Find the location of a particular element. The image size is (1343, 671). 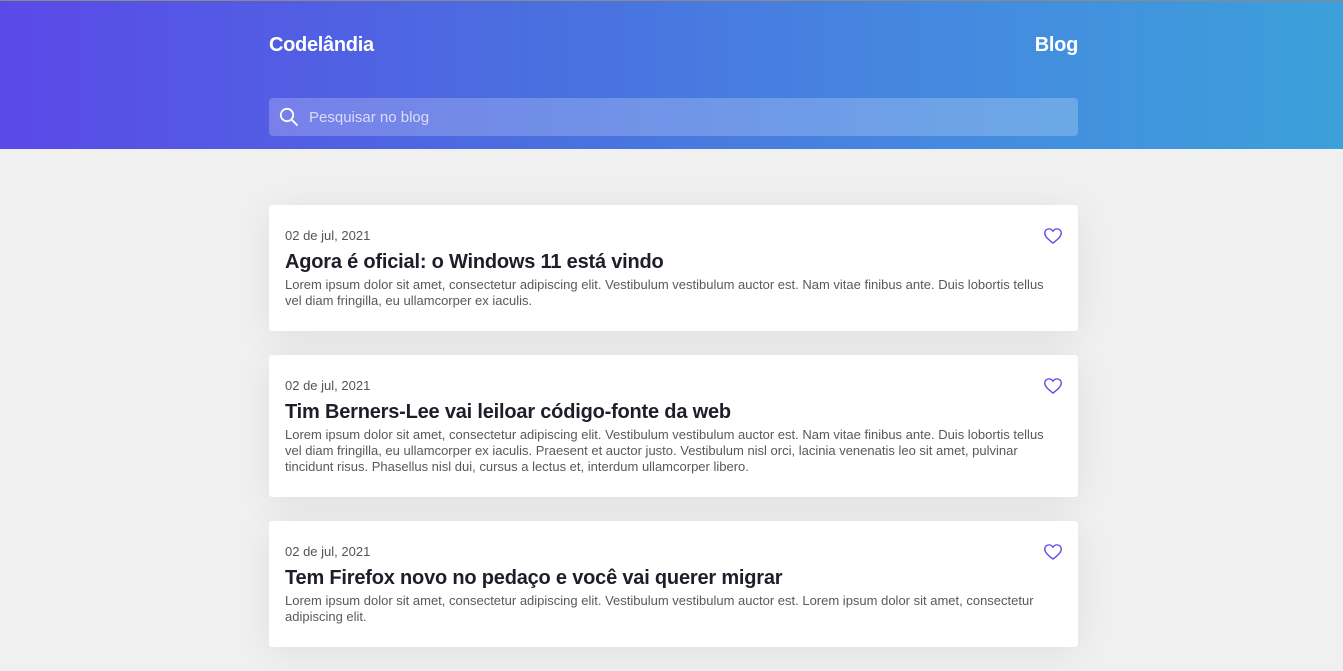

brand-logo: Codelândia is located at coordinates (321, 45).